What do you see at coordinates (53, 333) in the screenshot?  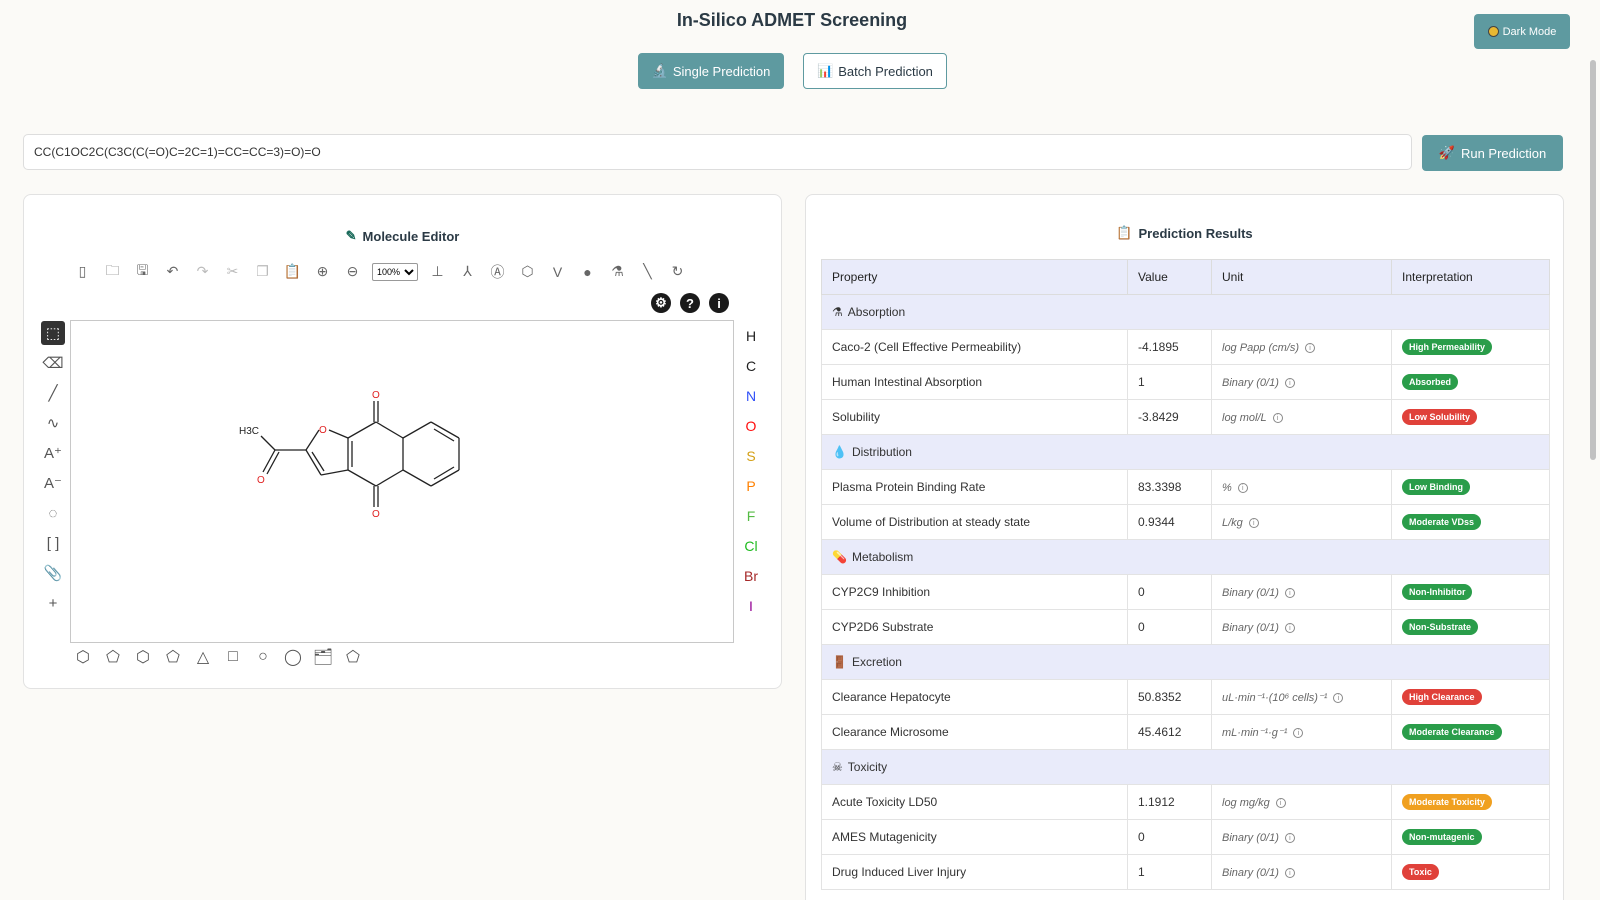 I see `select-tool-icon: ⬚` at bounding box center [53, 333].